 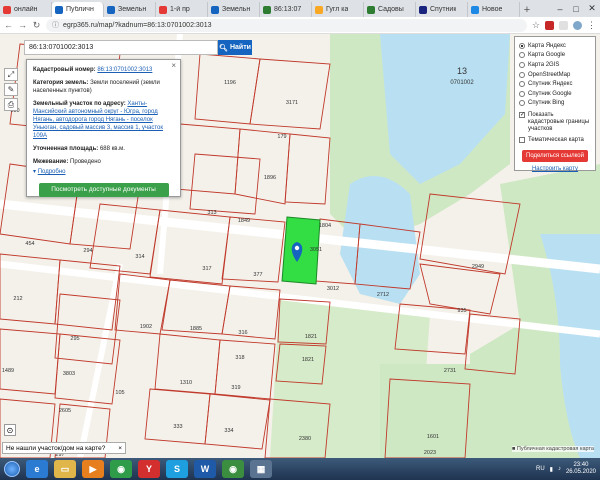 I want to click on search-icon: 🔍︎, so click(x=223, y=48).